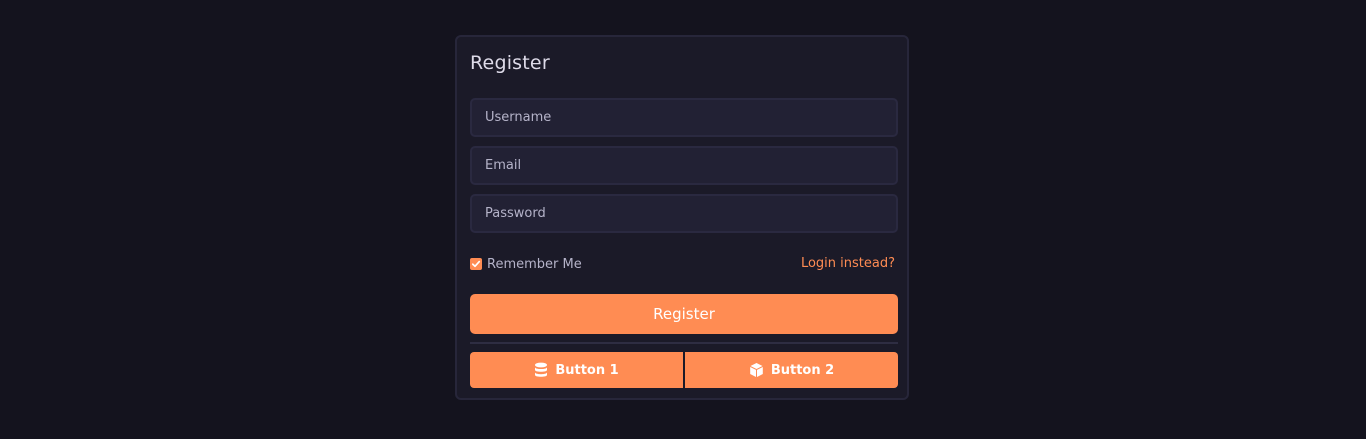  I want to click on email-input, so click(684, 165).